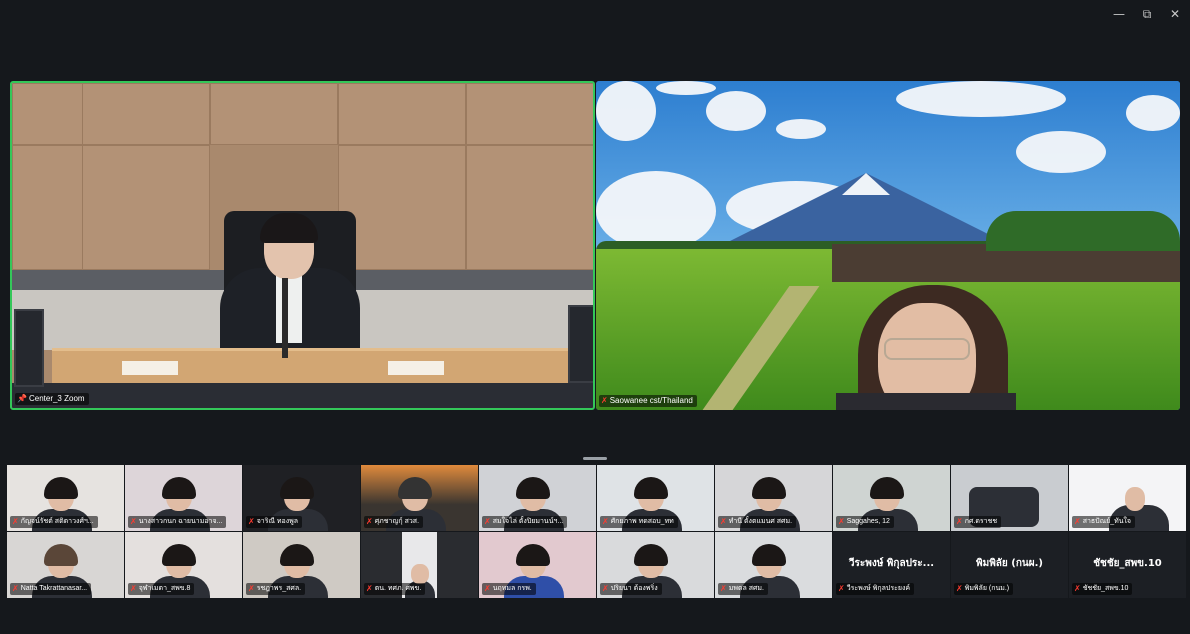 This screenshot has height=634, width=1190. What do you see at coordinates (29, 348) in the screenshot?
I see `monitor-left` at bounding box center [29, 348].